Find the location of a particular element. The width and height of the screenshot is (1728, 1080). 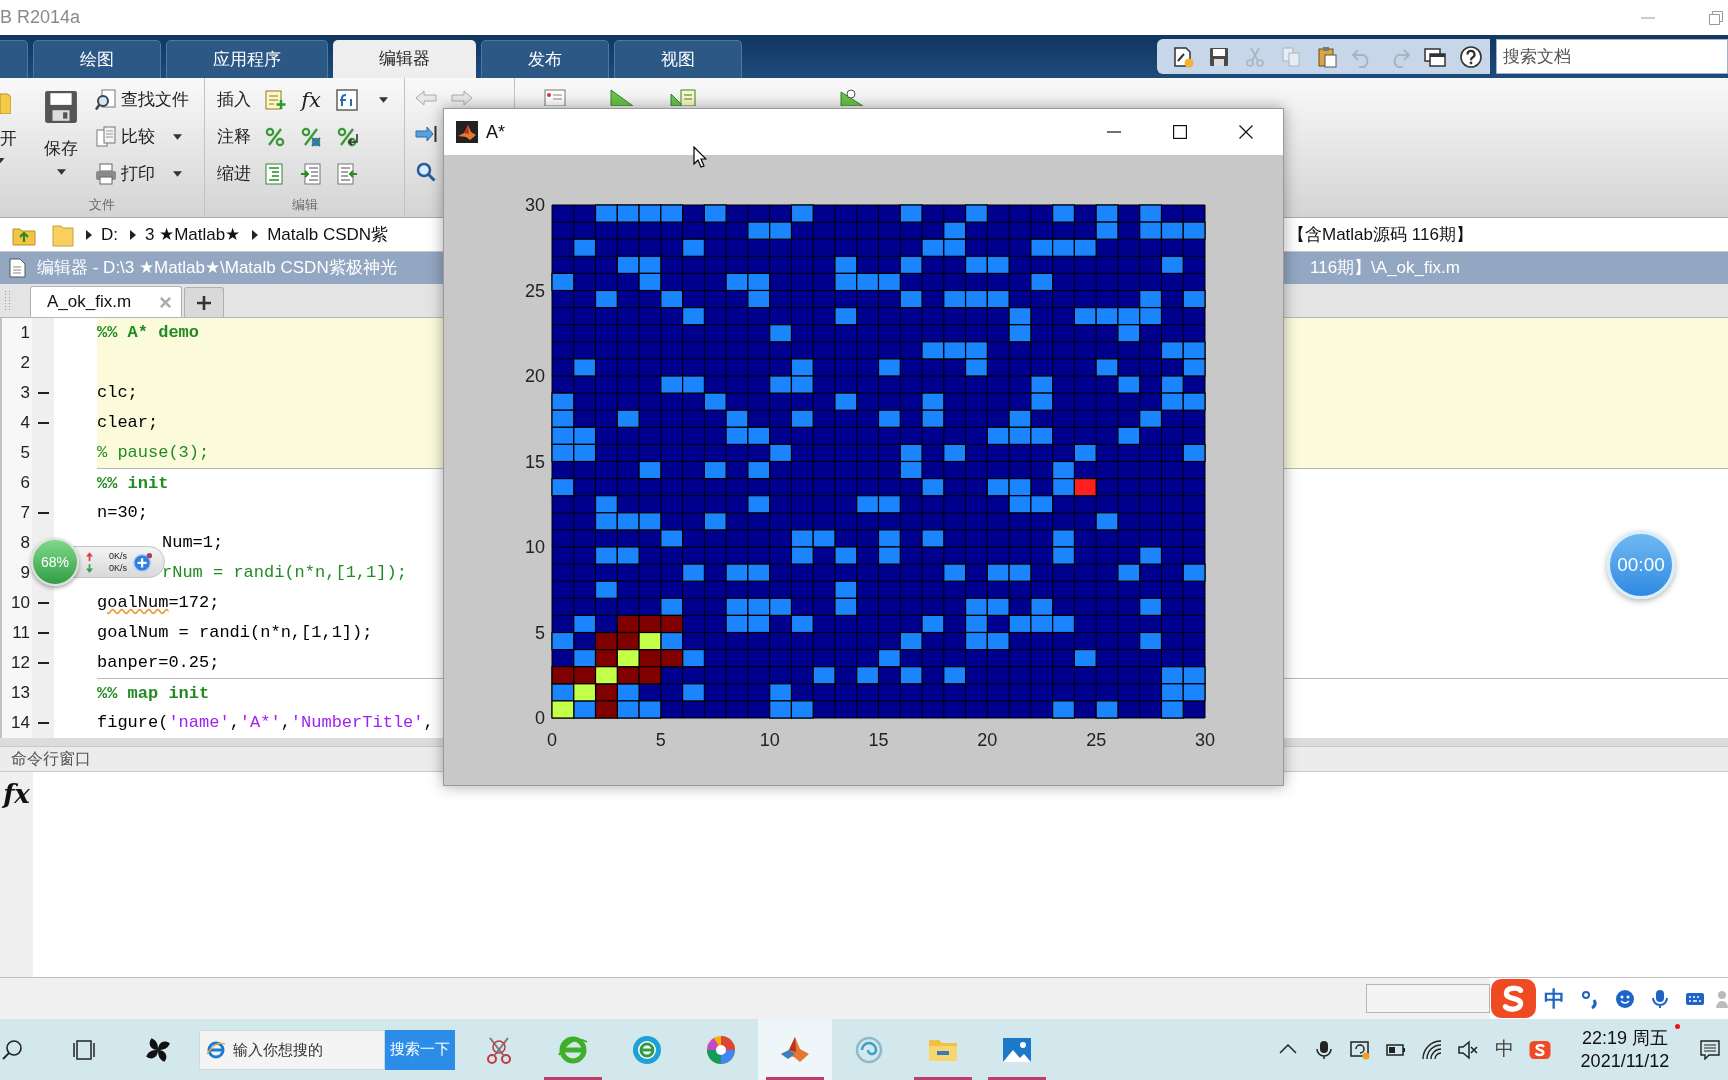

ribbon-tab: 发布 is located at coordinates (545, 59).